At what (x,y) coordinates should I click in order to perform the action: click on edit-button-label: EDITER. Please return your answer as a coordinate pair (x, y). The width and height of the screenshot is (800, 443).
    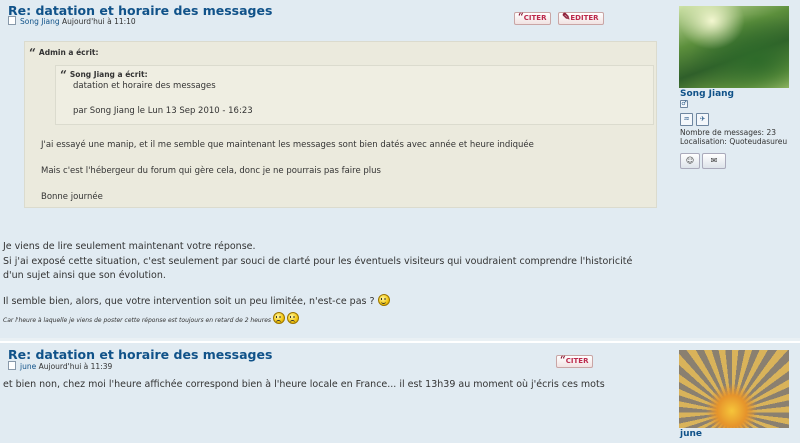
    Looking at the image, I should click on (584, 18).